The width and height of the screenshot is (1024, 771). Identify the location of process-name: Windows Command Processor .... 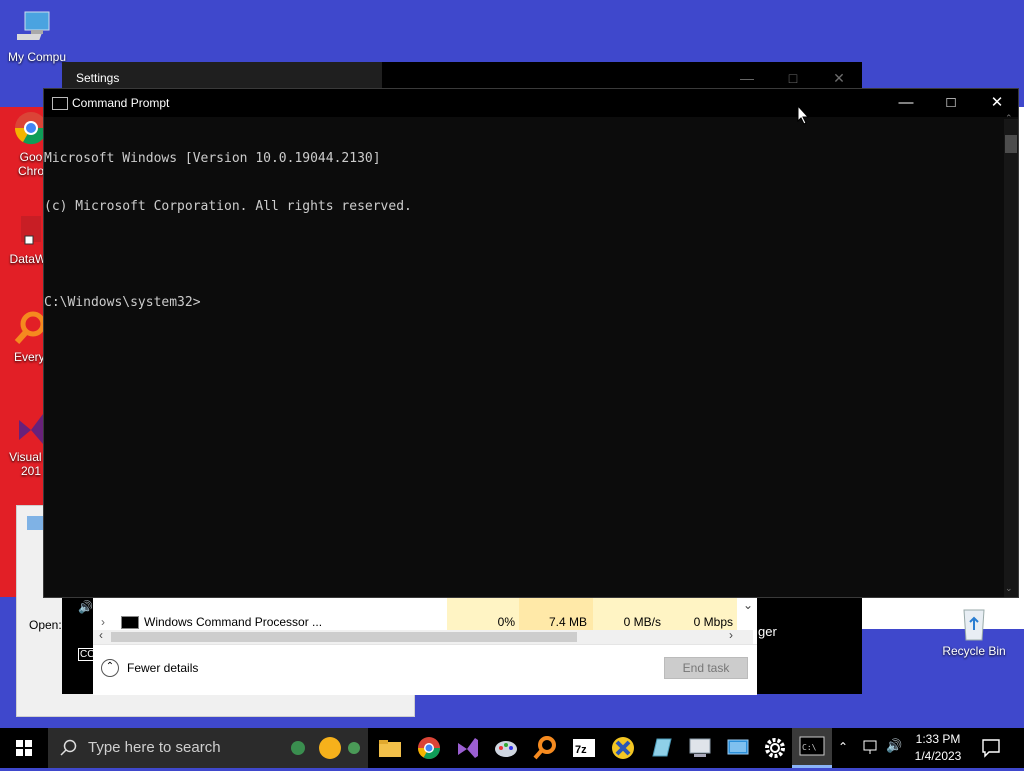
(233, 622).